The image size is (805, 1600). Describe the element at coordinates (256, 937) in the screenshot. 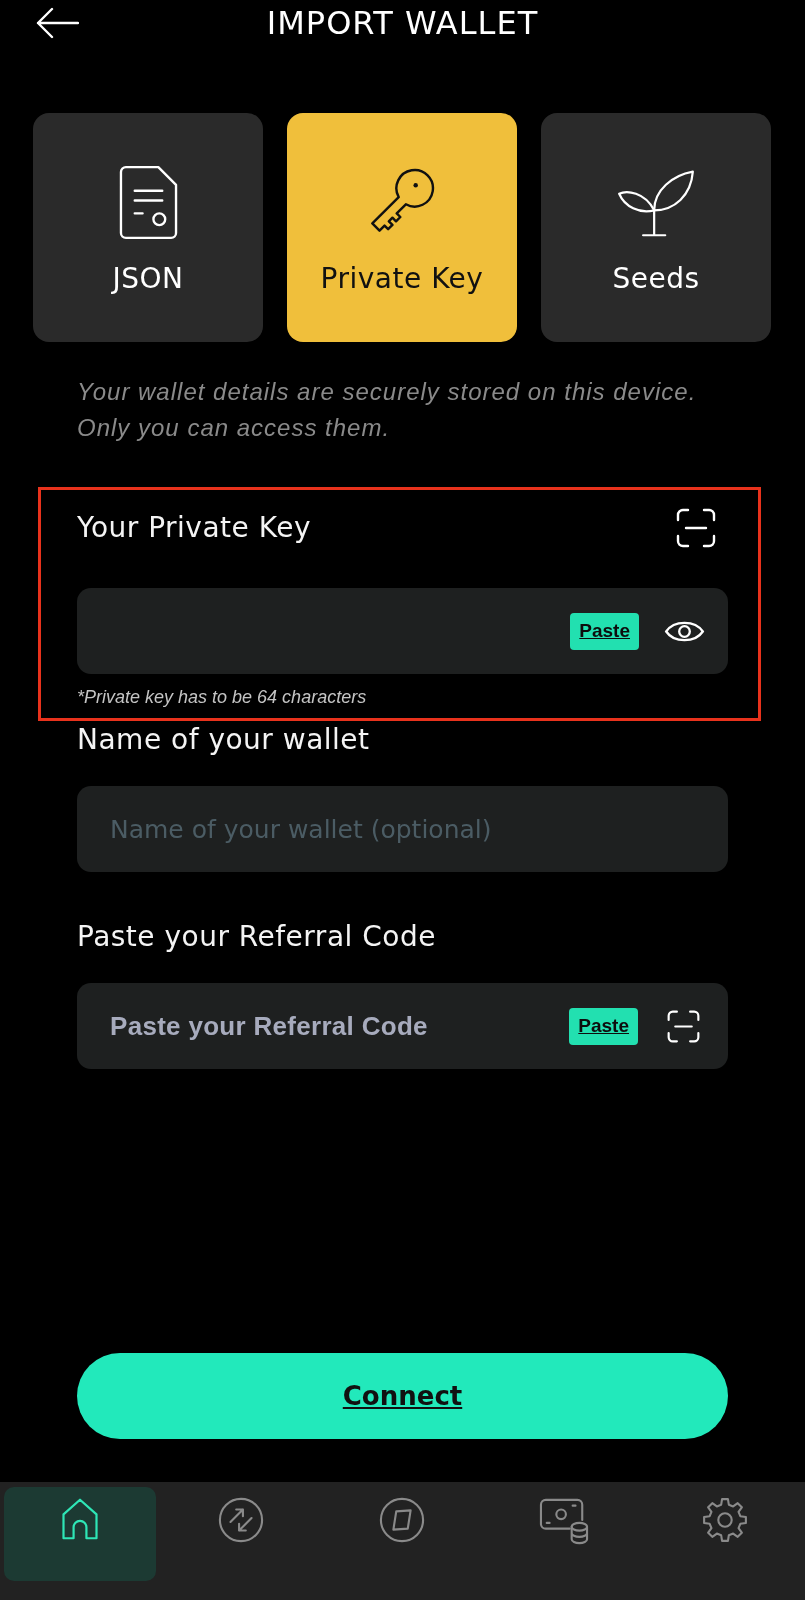

I see `field-label: Paste your Referral Code` at that location.